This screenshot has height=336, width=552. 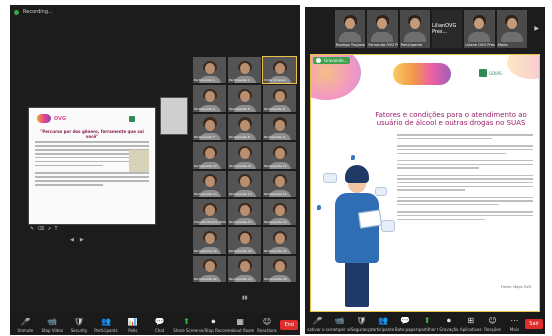 I want to click on toolbar-button-security: 🛡 Security, so click(x=79, y=325).